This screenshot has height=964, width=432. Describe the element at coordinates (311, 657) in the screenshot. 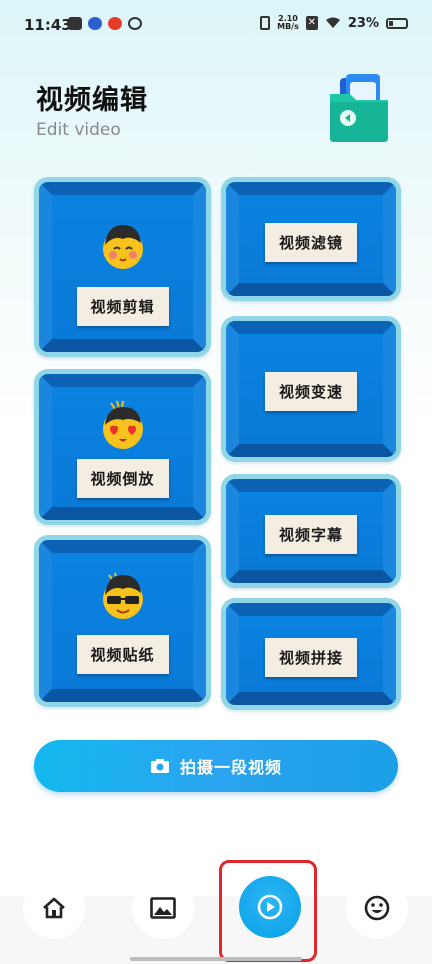

I see `tool-label: 视频拼接` at that location.